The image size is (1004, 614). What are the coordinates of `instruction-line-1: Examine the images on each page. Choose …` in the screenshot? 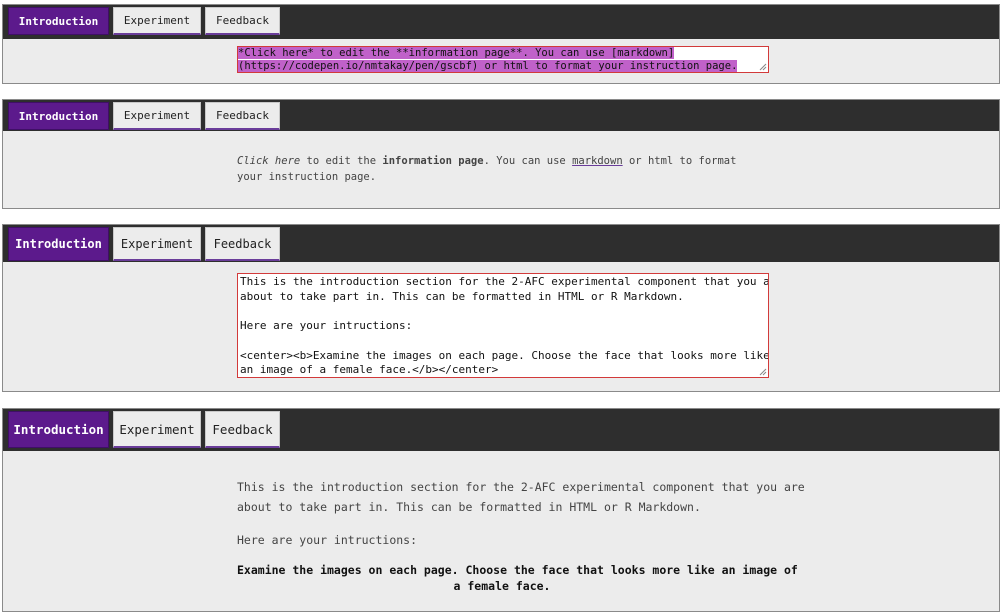 It's located at (517, 570).